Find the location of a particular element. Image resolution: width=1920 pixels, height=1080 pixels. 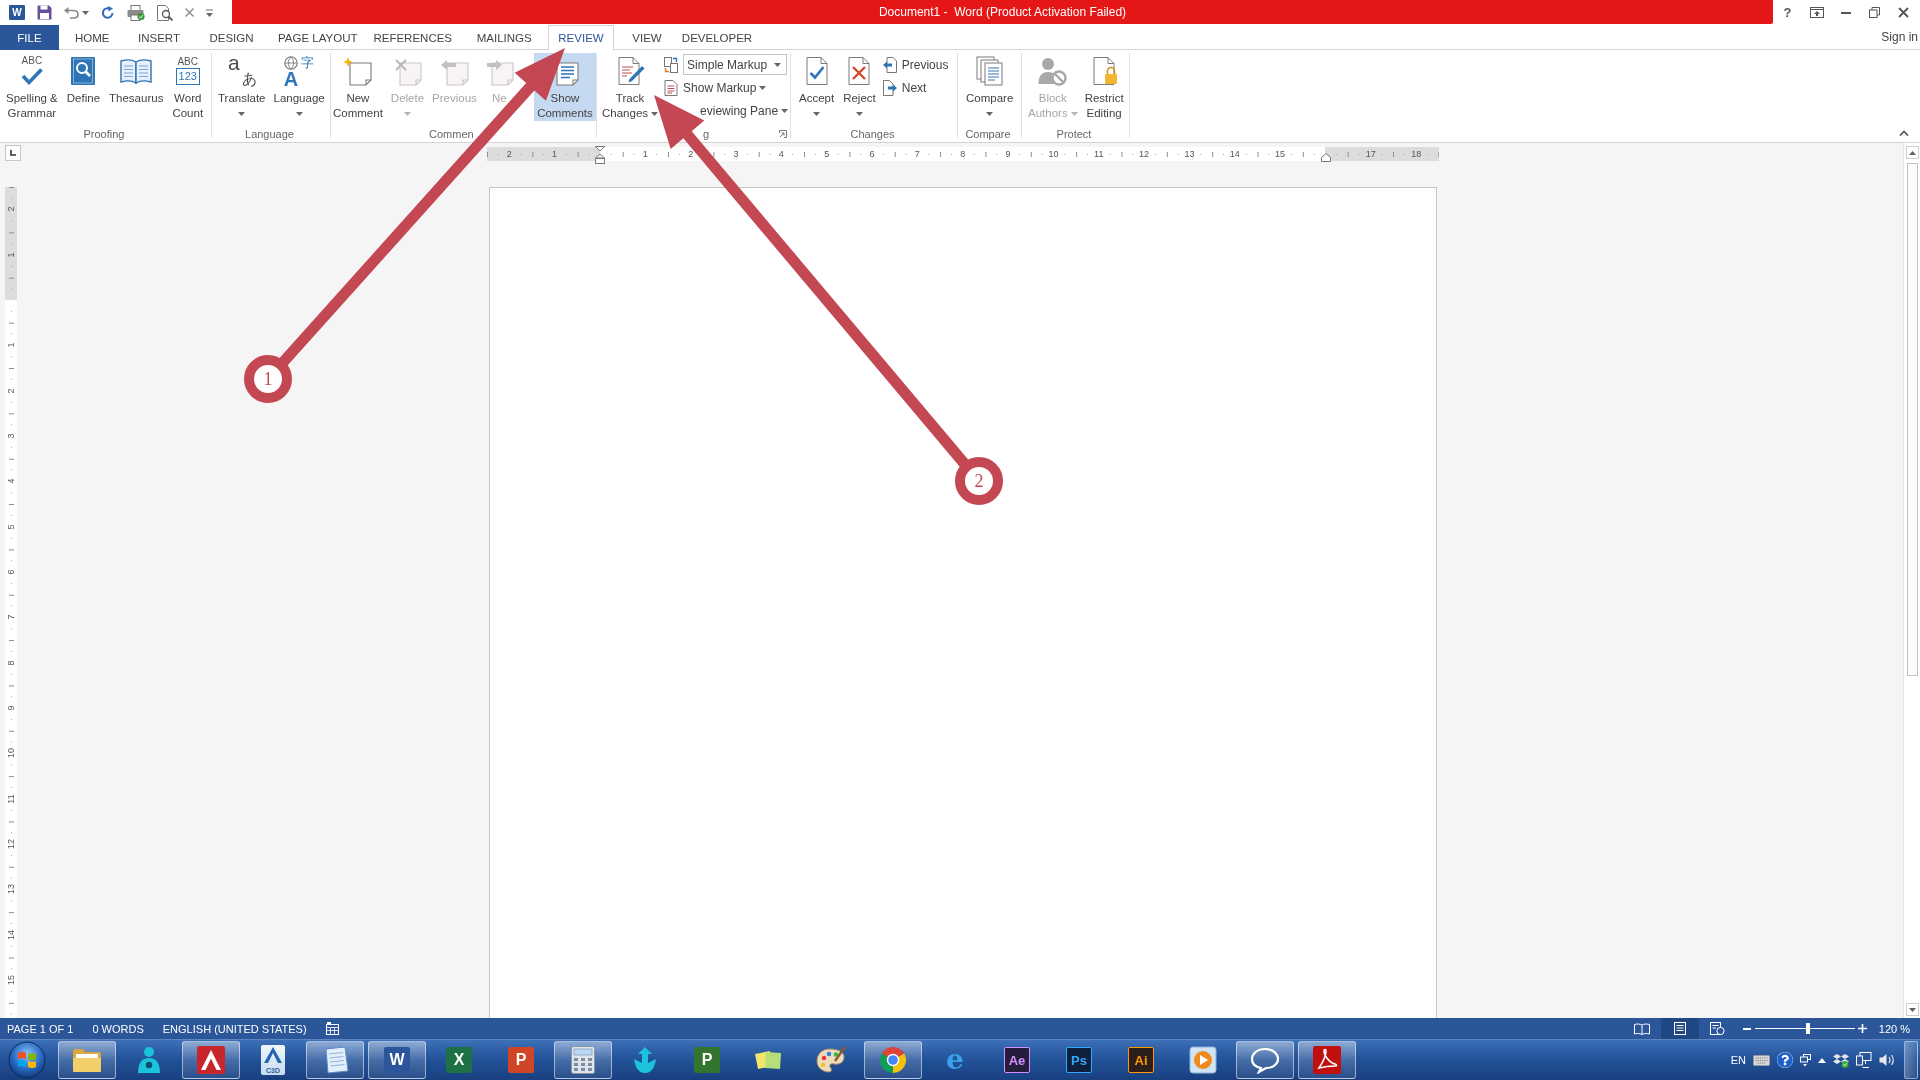

restore-icon is located at coordinates (1874, 12).